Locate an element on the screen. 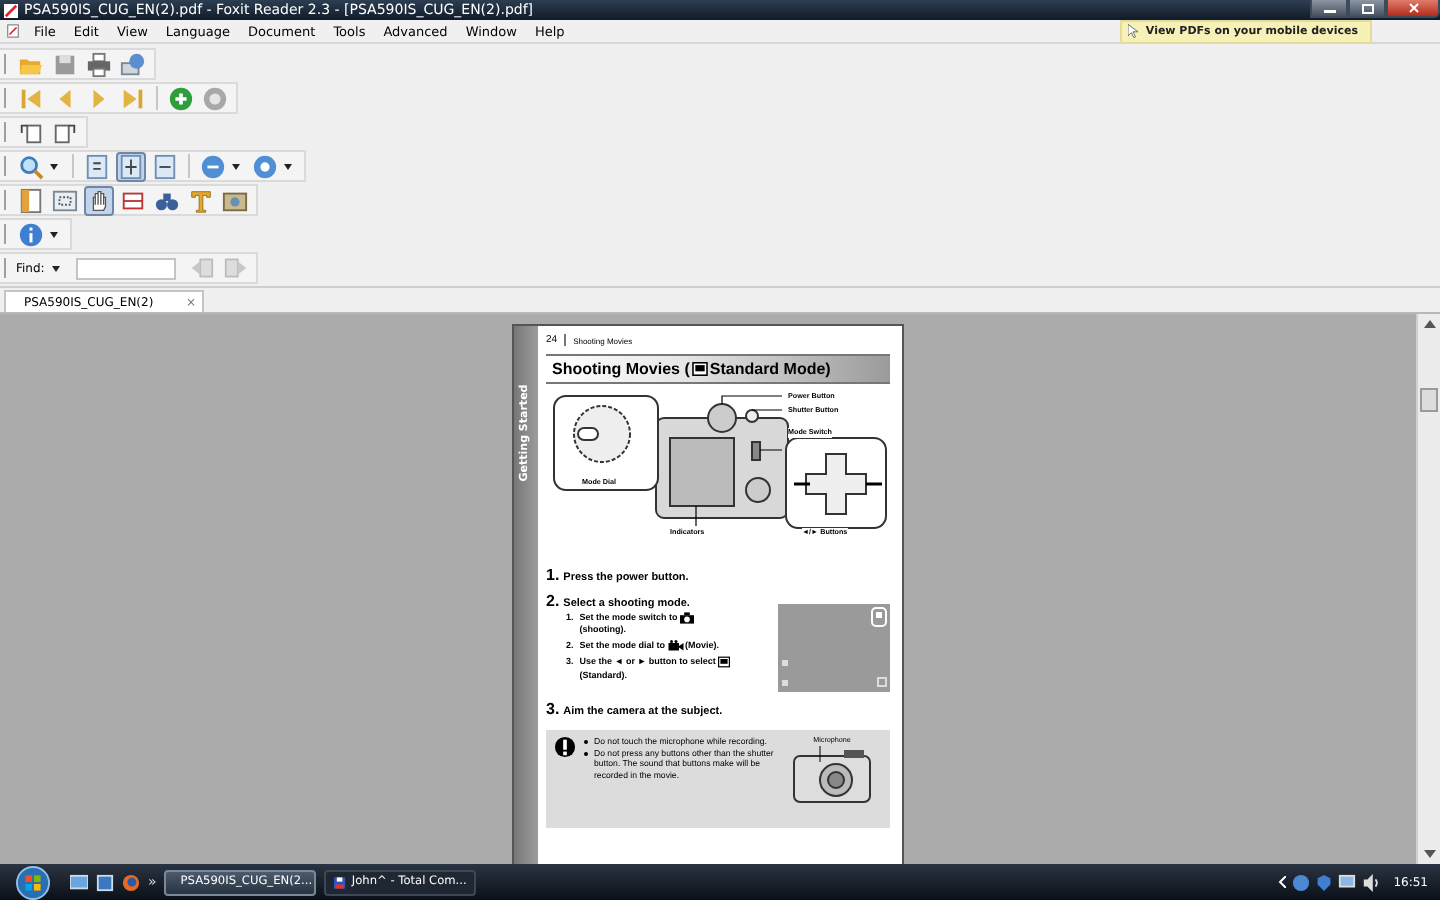  page-icon is located at coordinates (97, 166).